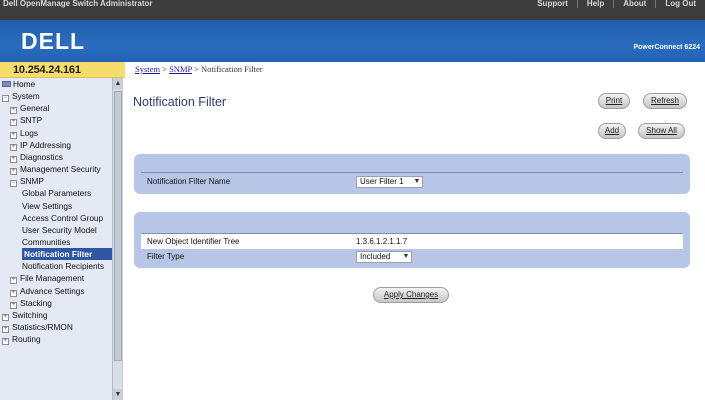 Image resolution: width=705 pixels, height=400 pixels. What do you see at coordinates (634, 4) in the screenshot?
I see `about-link: About` at bounding box center [634, 4].